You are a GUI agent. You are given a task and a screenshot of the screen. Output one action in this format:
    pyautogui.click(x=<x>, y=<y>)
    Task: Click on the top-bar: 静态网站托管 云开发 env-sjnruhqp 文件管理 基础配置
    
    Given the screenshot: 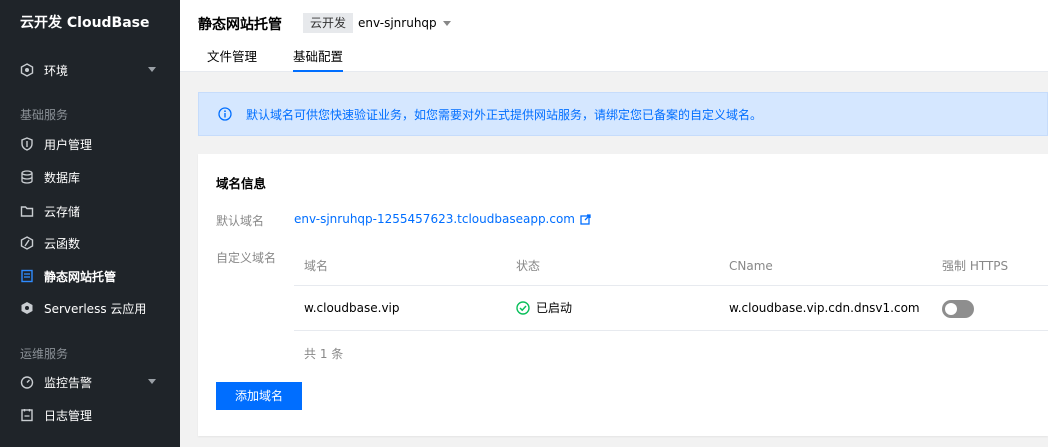 What is the action you would take?
    pyautogui.click(x=614, y=36)
    